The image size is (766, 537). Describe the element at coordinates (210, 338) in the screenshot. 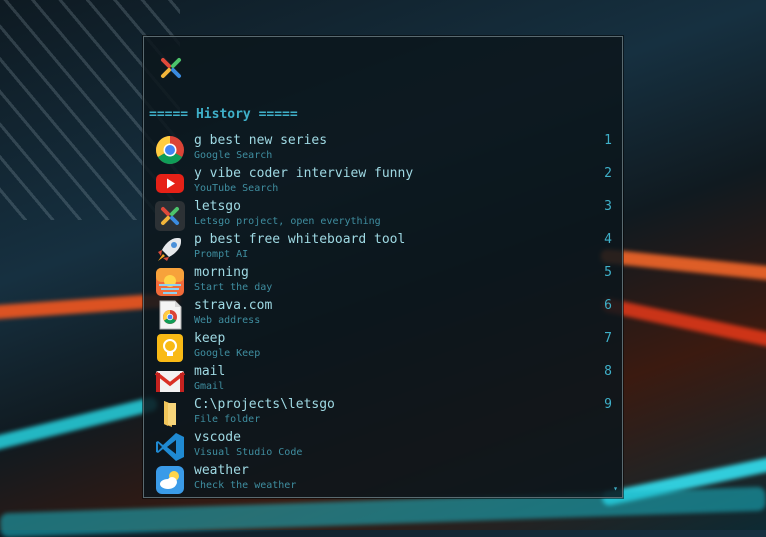

I see `item-title: keep` at that location.